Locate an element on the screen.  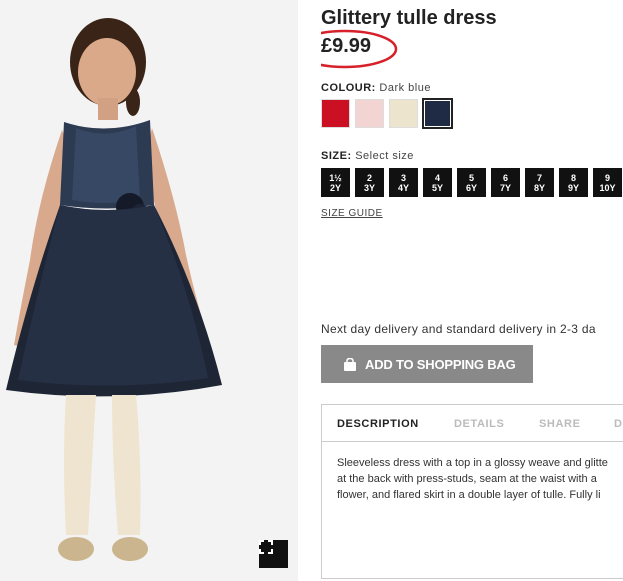
tab-bar: DESCRIPTION DETAILS SHARE D is located at coordinates (472, 423).